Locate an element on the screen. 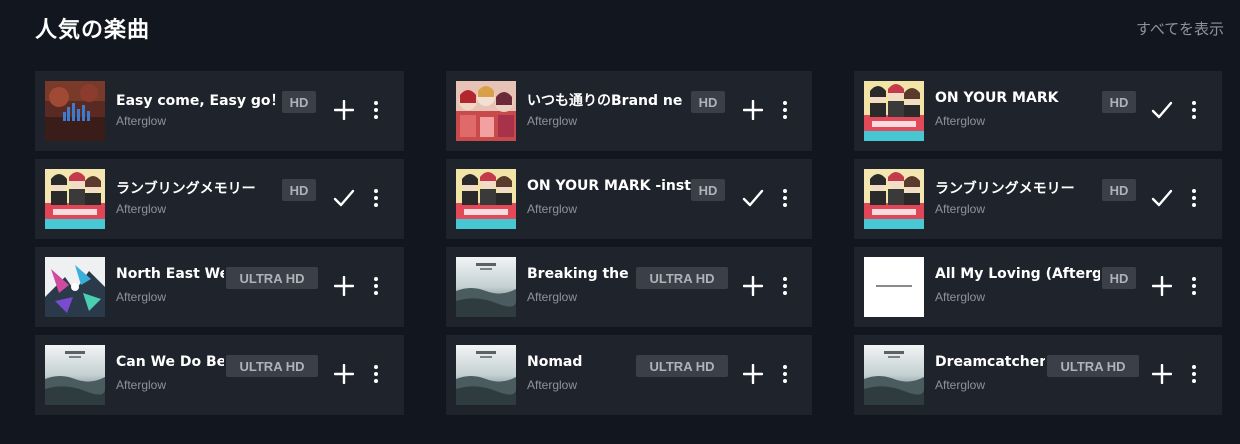 This screenshot has height=444, width=1240. track-title: いつも通りのBrand ne is located at coordinates (609, 100).